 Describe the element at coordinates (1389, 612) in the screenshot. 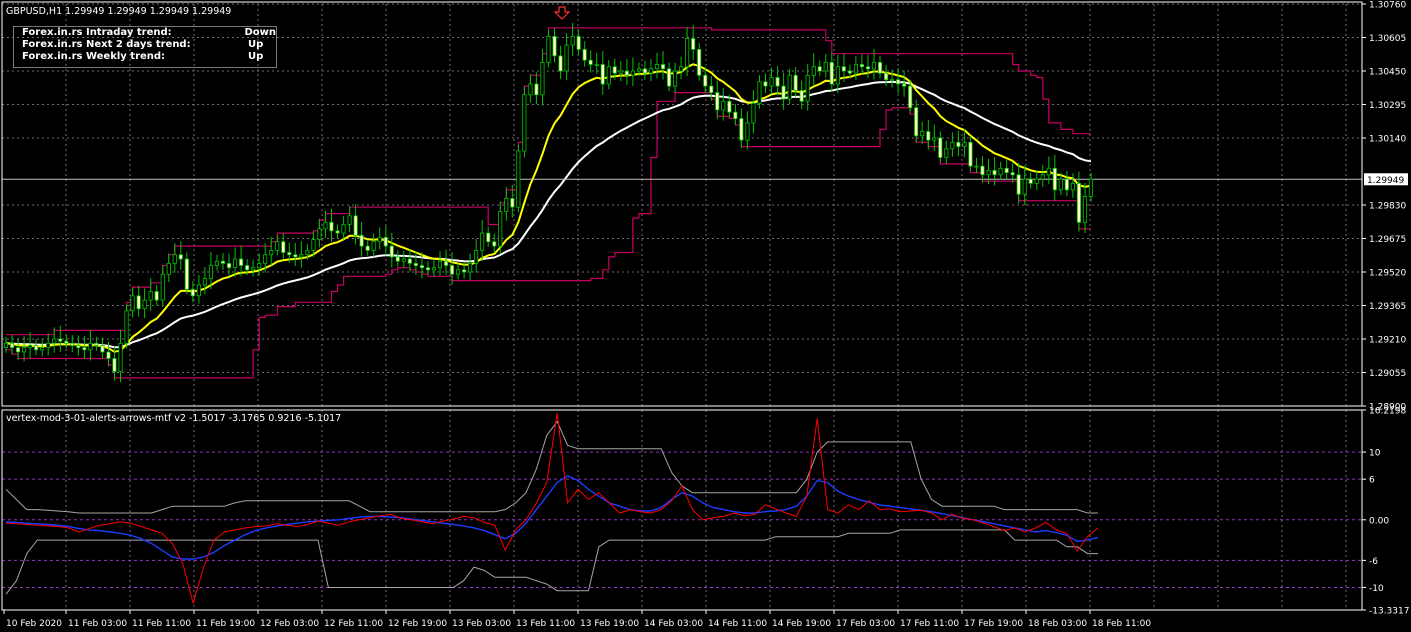

I see `indicator-tick-label: -13.3317` at that location.